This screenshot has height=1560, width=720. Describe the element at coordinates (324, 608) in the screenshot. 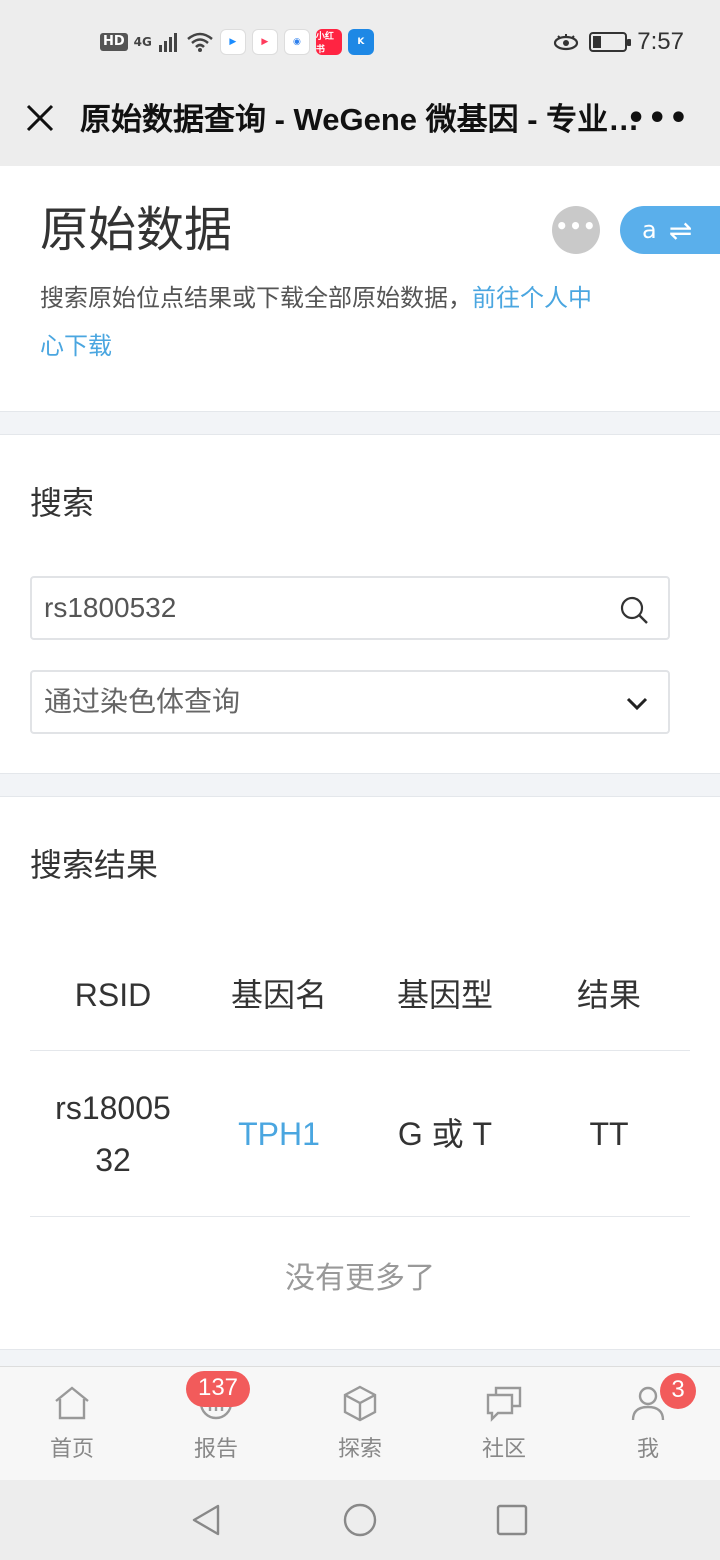

I see `search-input` at that location.